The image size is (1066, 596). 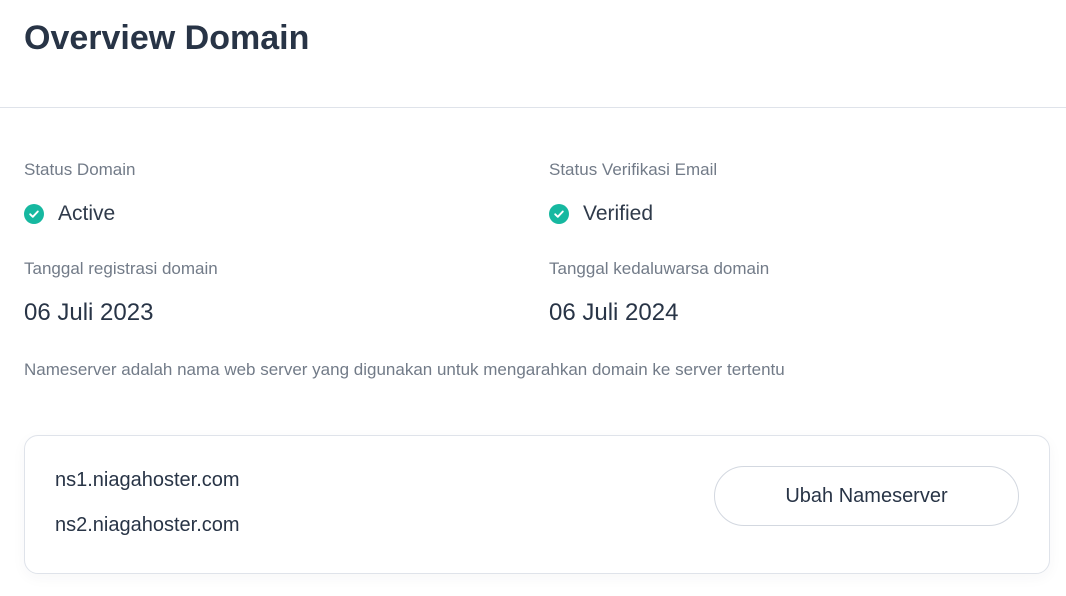 What do you see at coordinates (167, 38) in the screenshot?
I see `page-title: Overview Domain` at bounding box center [167, 38].